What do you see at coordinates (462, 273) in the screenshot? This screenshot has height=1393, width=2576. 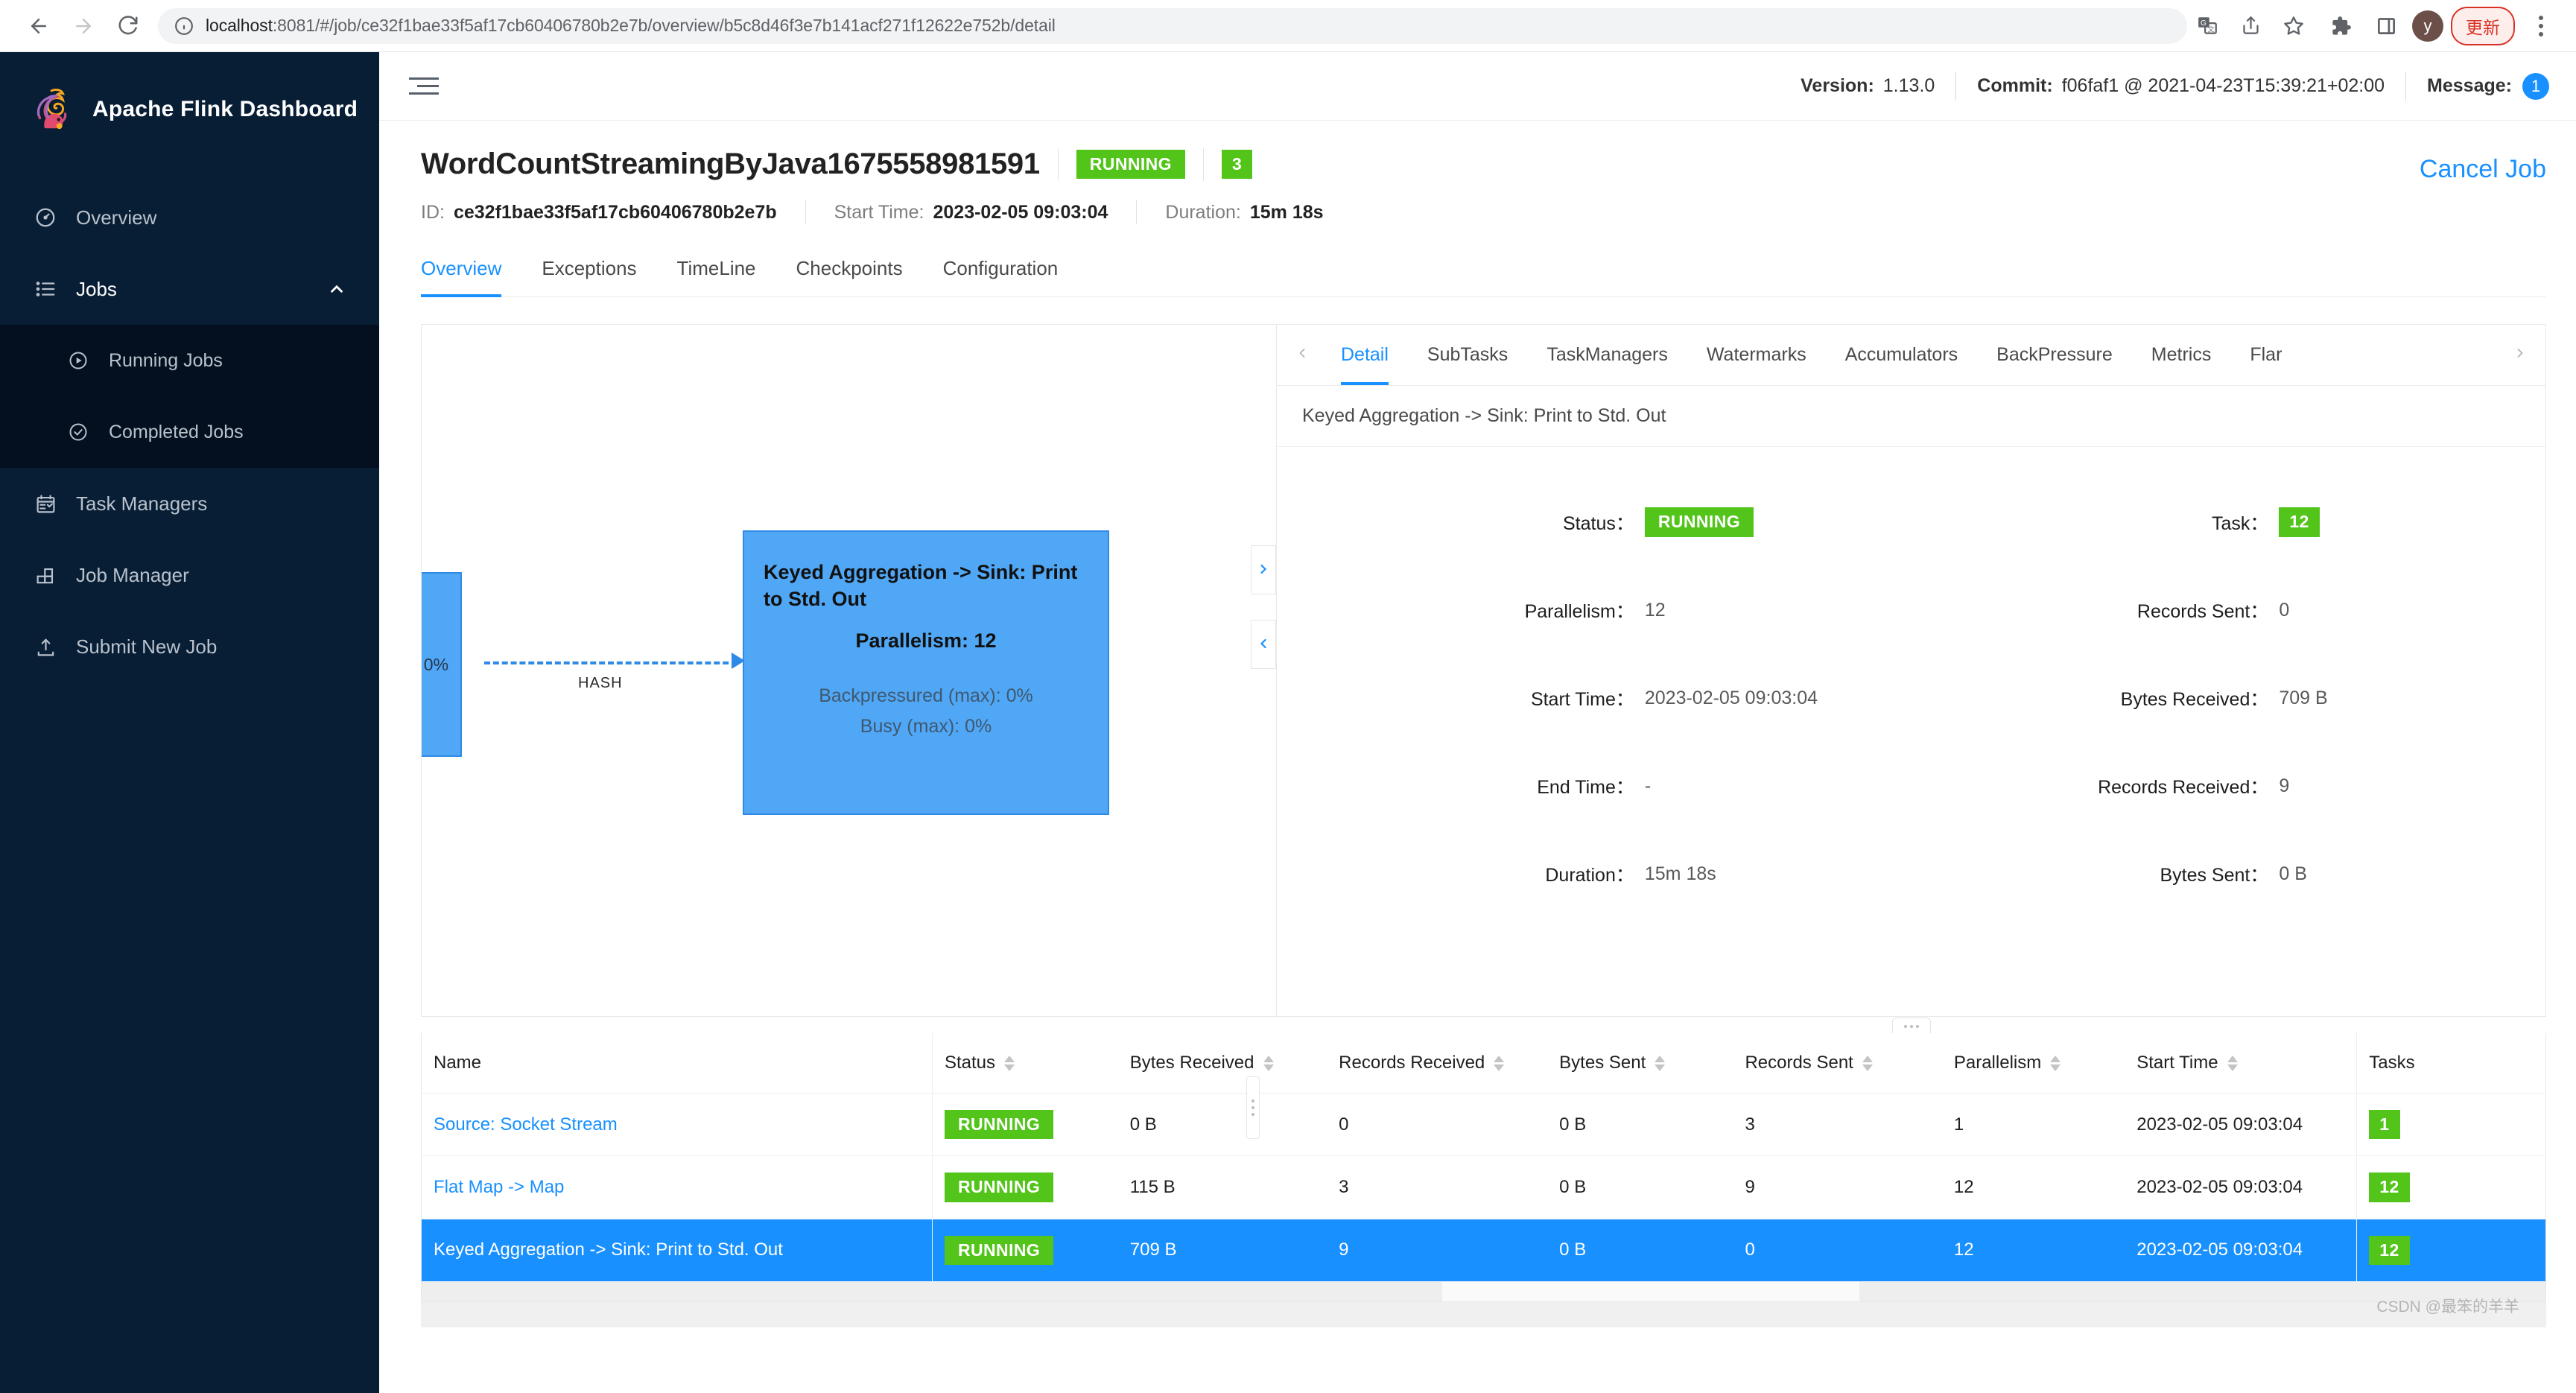 I see `tab-overview: Overview` at bounding box center [462, 273].